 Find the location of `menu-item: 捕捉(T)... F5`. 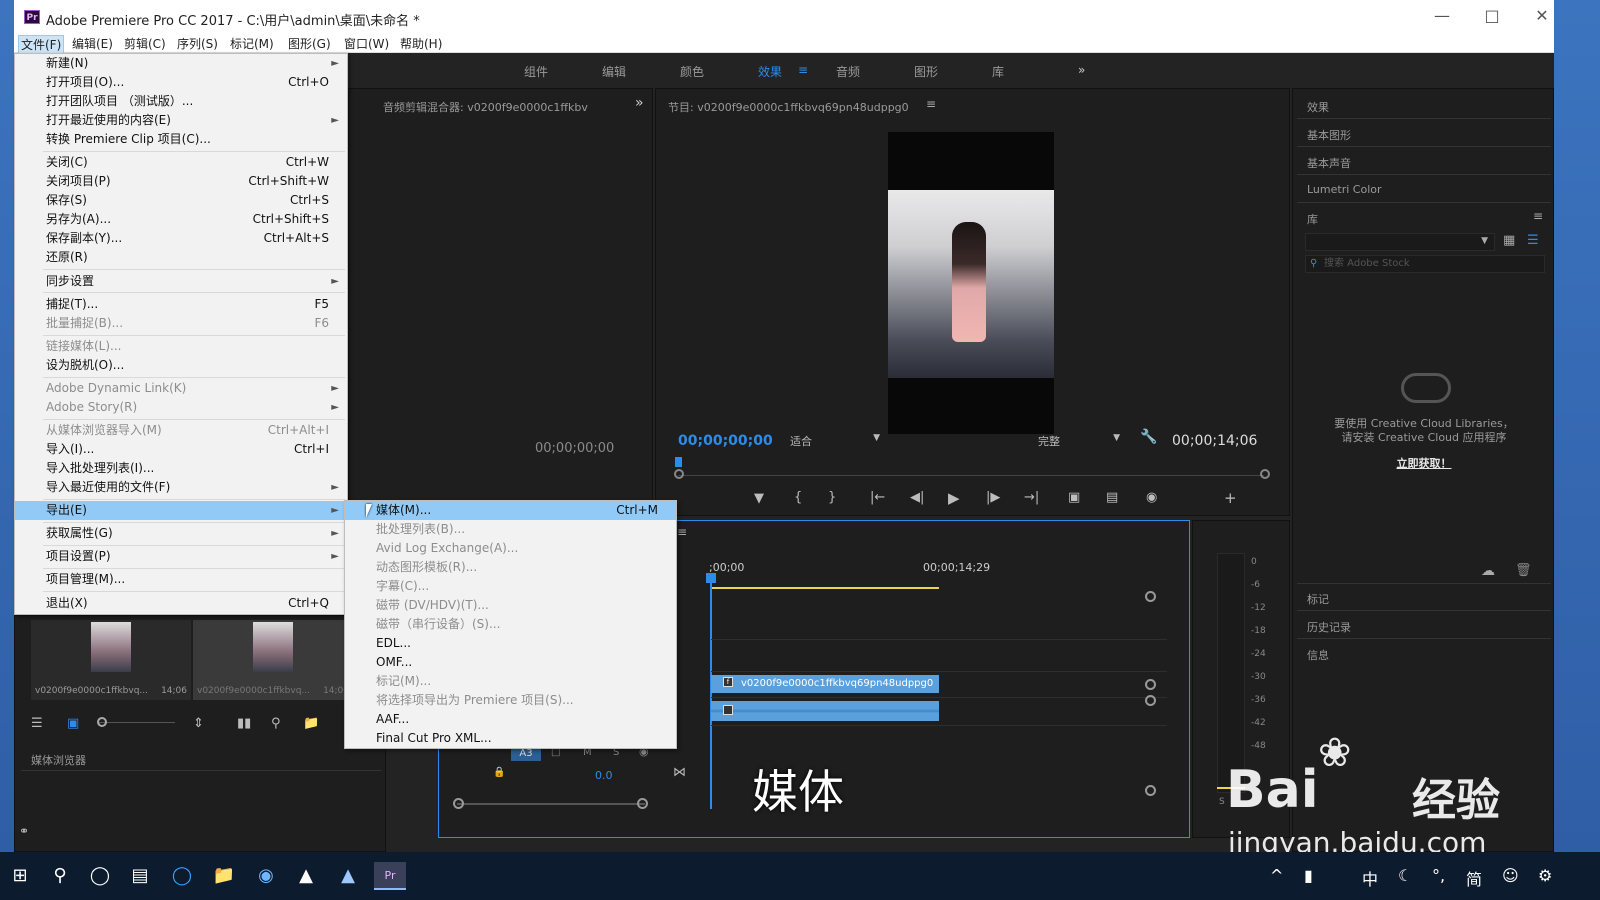

menu-item: 捕捉(T)... F5 is located at coordinates (181, 304).